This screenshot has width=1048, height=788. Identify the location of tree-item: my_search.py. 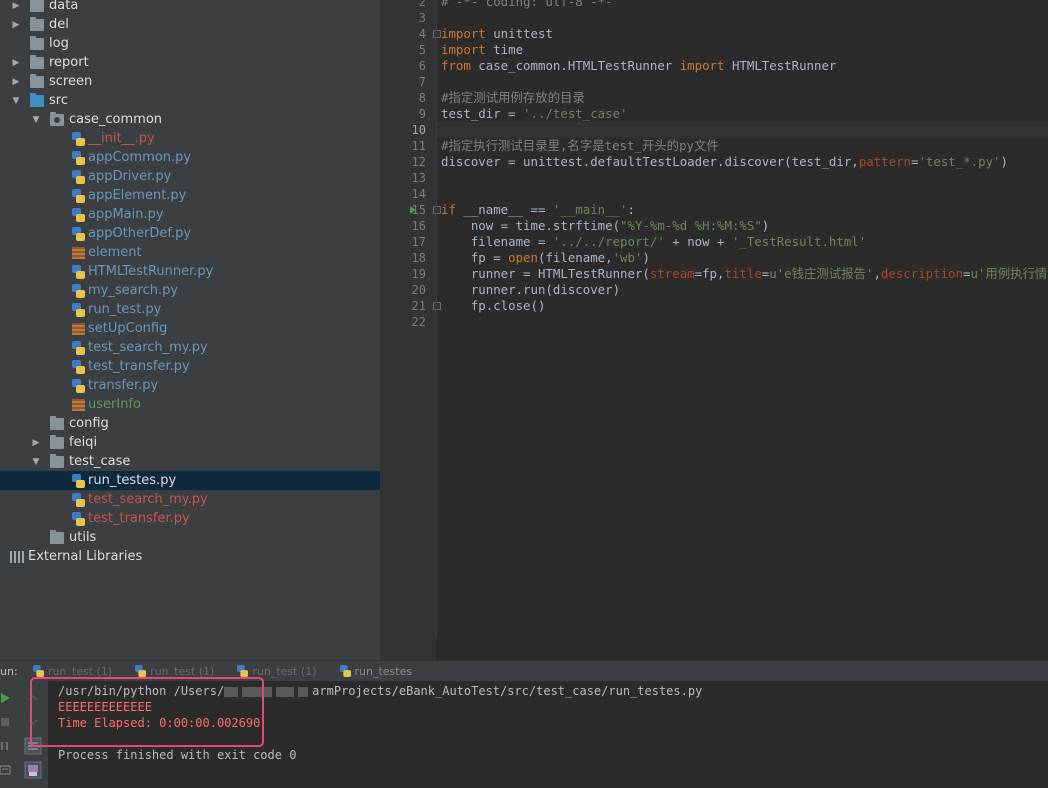
(190, 290).